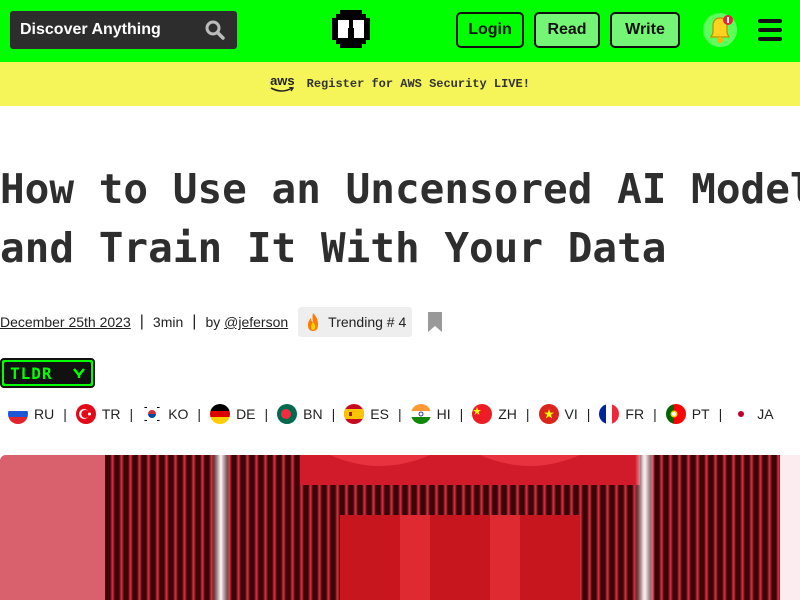 This screenshot has height=600, width=800. Describe the element at coordinates (548, 414) in the screenshot. I see `vietnam-flag-icon` at that location.